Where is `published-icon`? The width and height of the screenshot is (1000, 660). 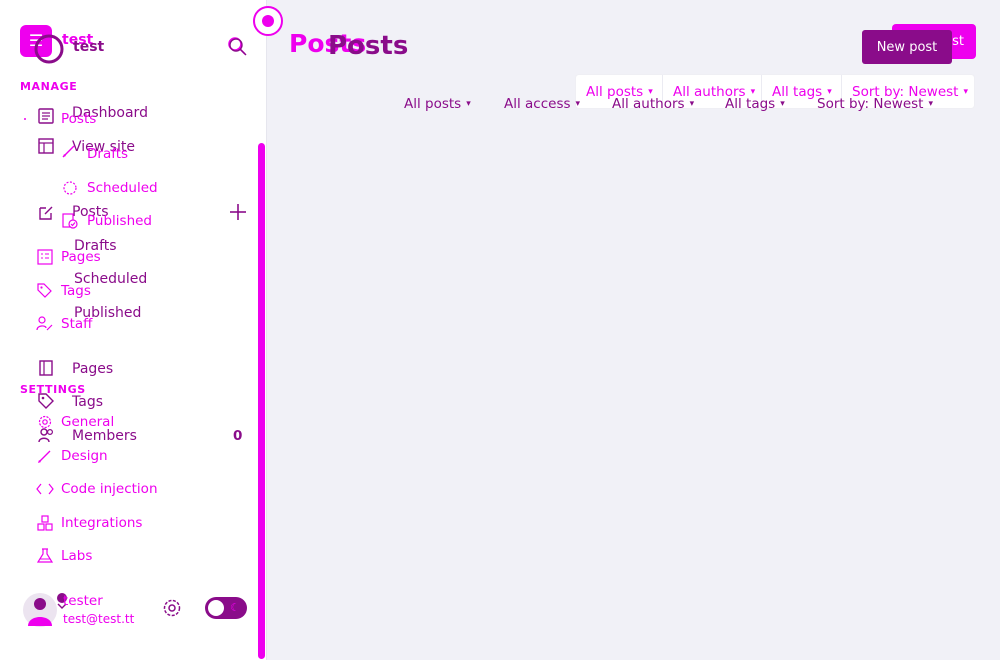
published-icon is located at coordinates (70, 221).